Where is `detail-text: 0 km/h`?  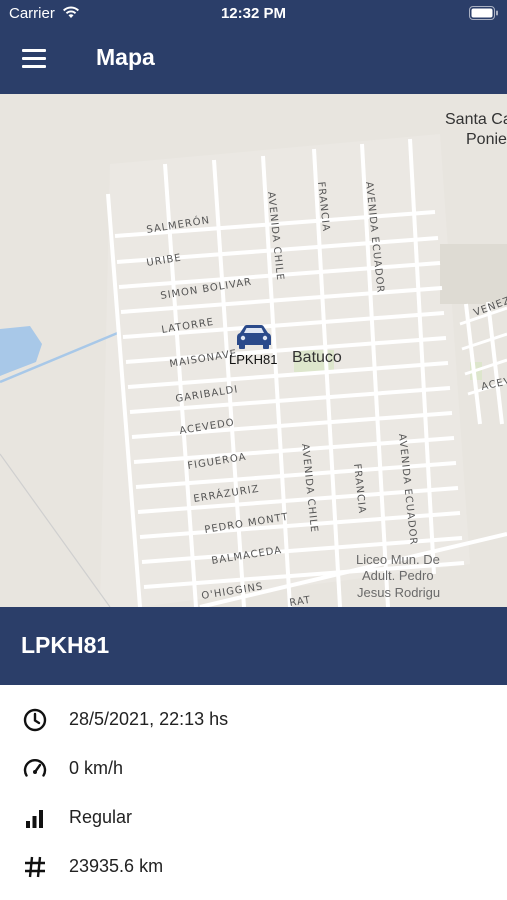
detail-text: 0 km/h is located at coordinates (96, 768).